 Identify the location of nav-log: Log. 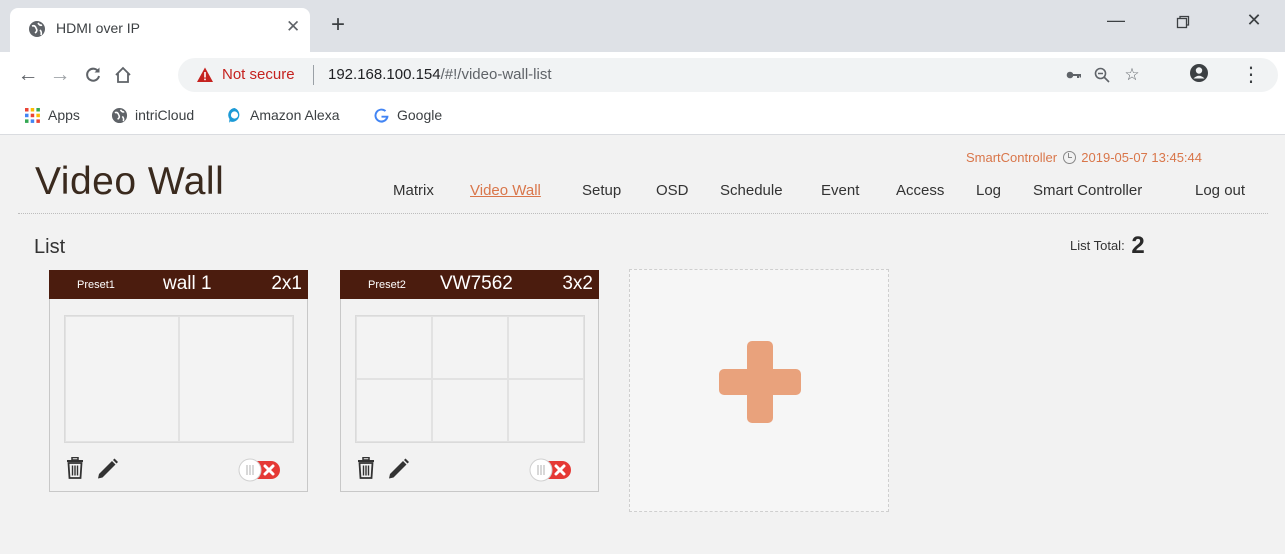
(988, 190).